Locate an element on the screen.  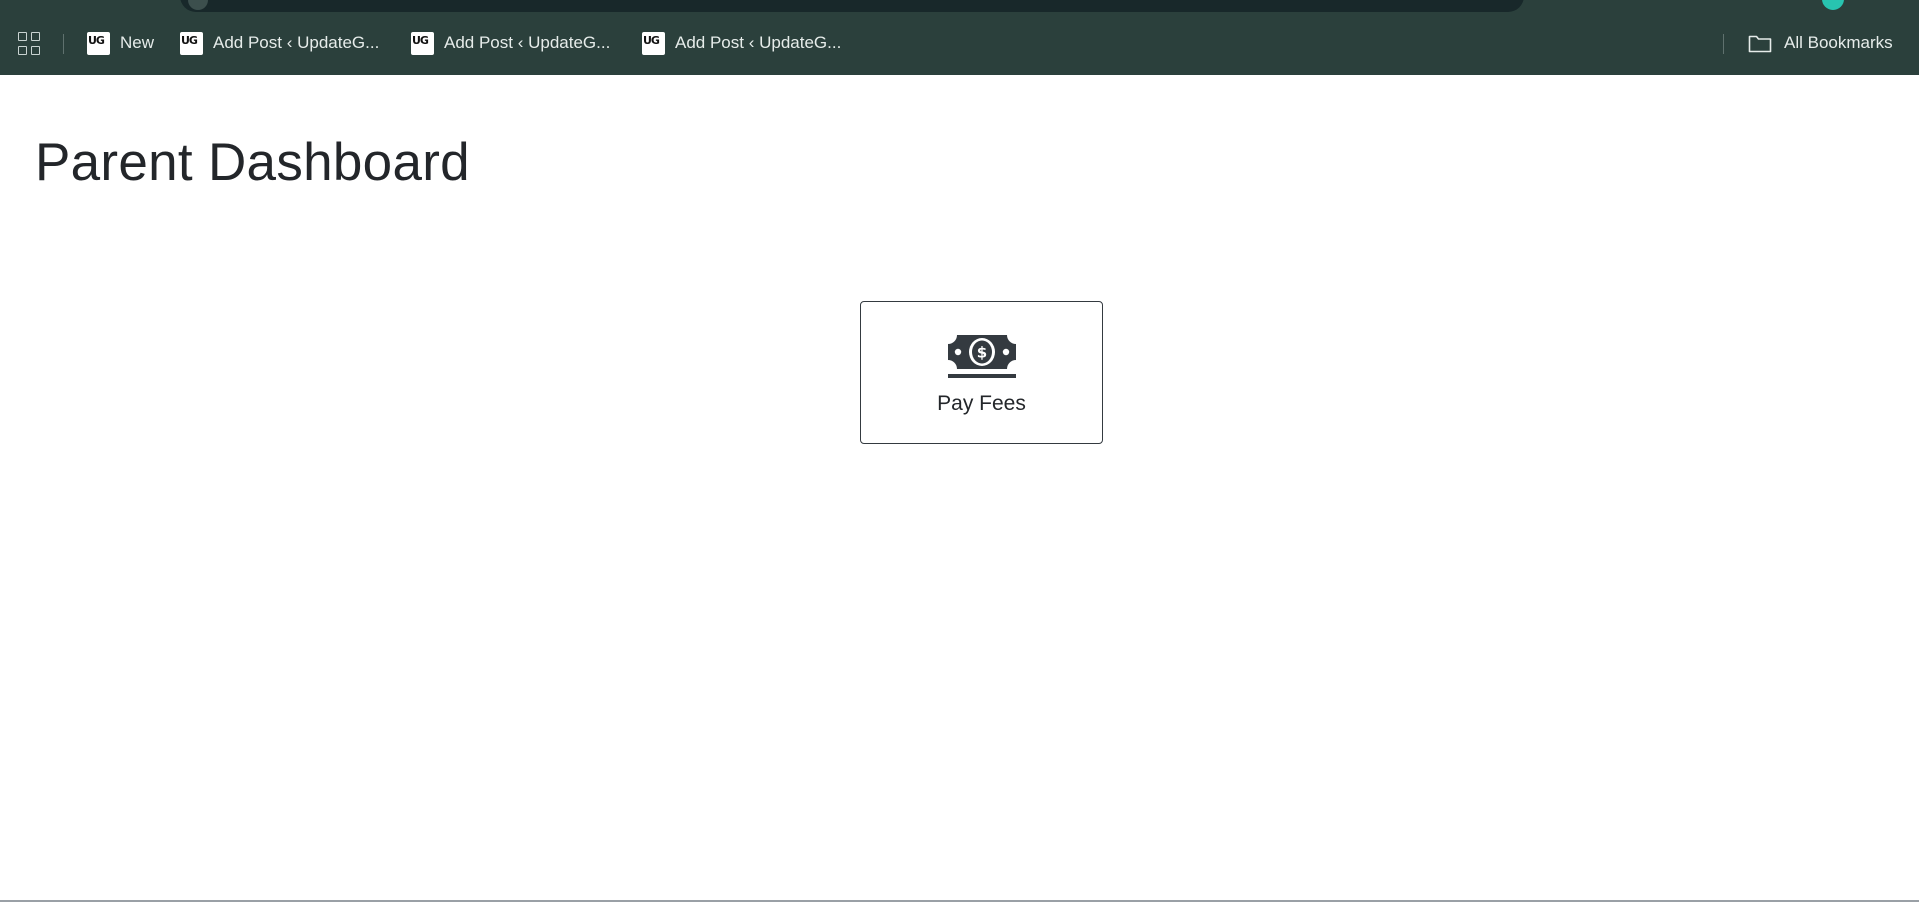
all-bookmarks-button: All Bookmarks is located at coordinates (1820, 43).